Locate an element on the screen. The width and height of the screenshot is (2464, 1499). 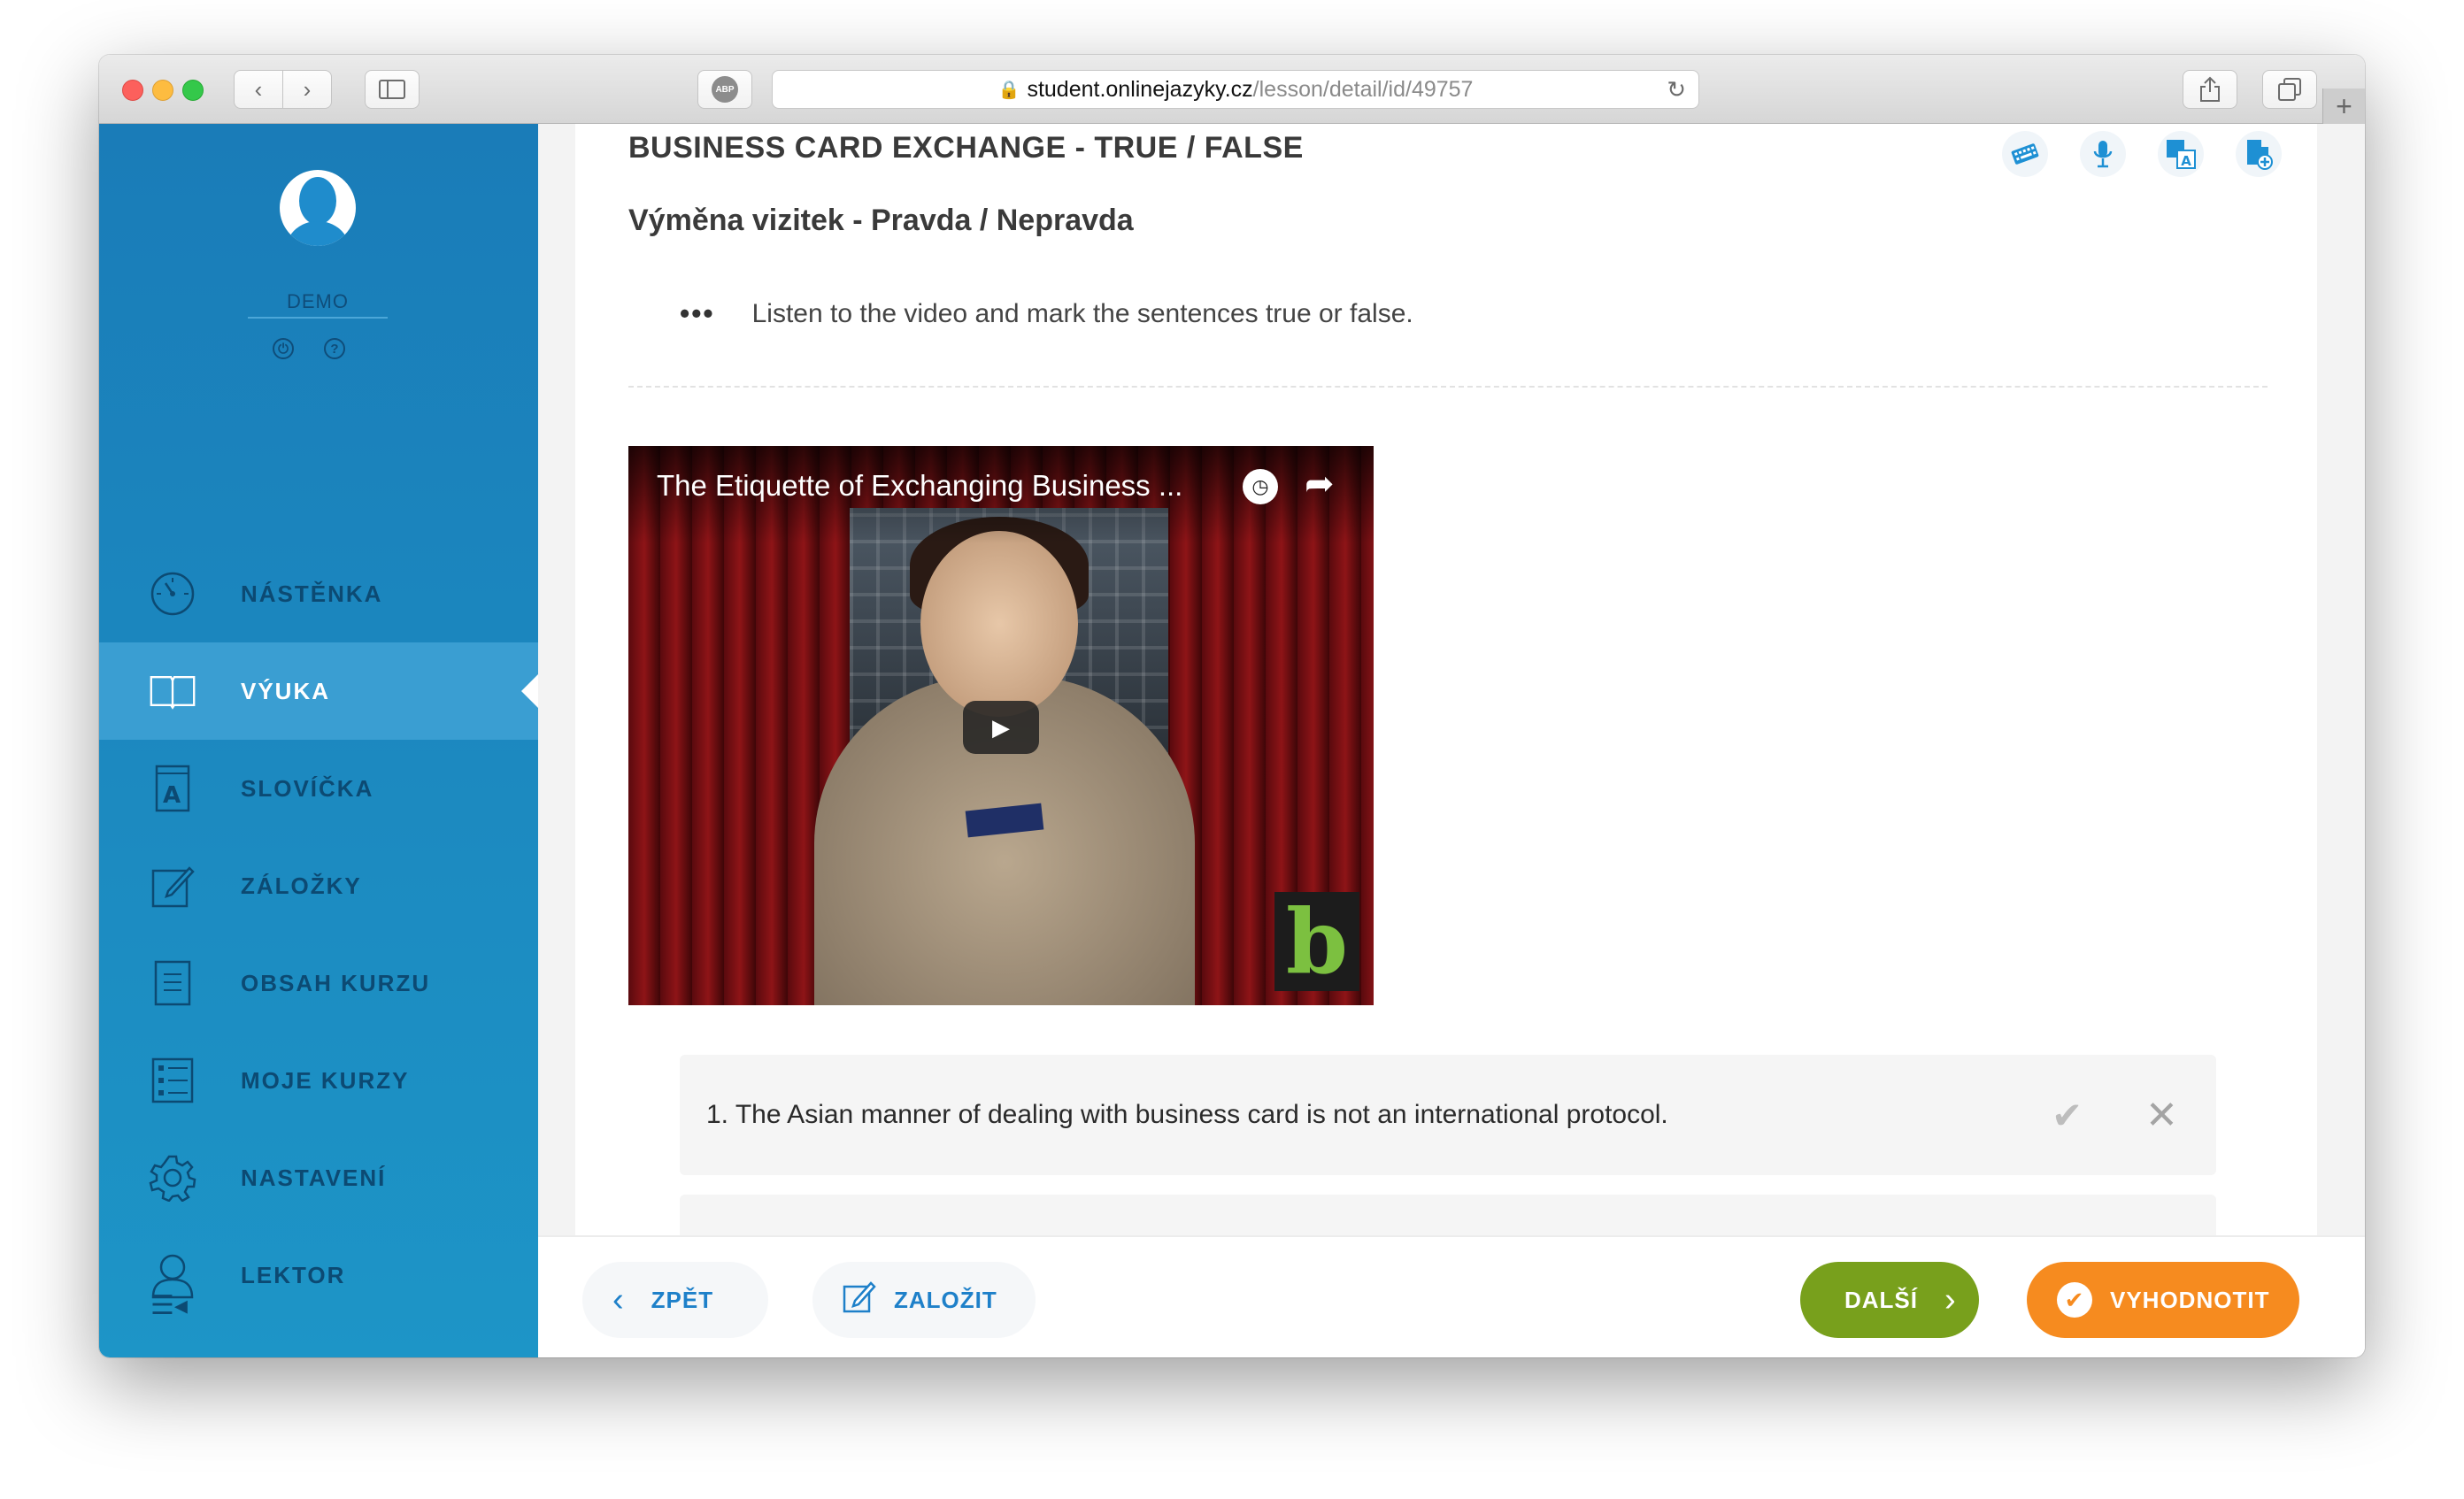
watch-later-icon: ◷ is located at coordinates (1261, 486).